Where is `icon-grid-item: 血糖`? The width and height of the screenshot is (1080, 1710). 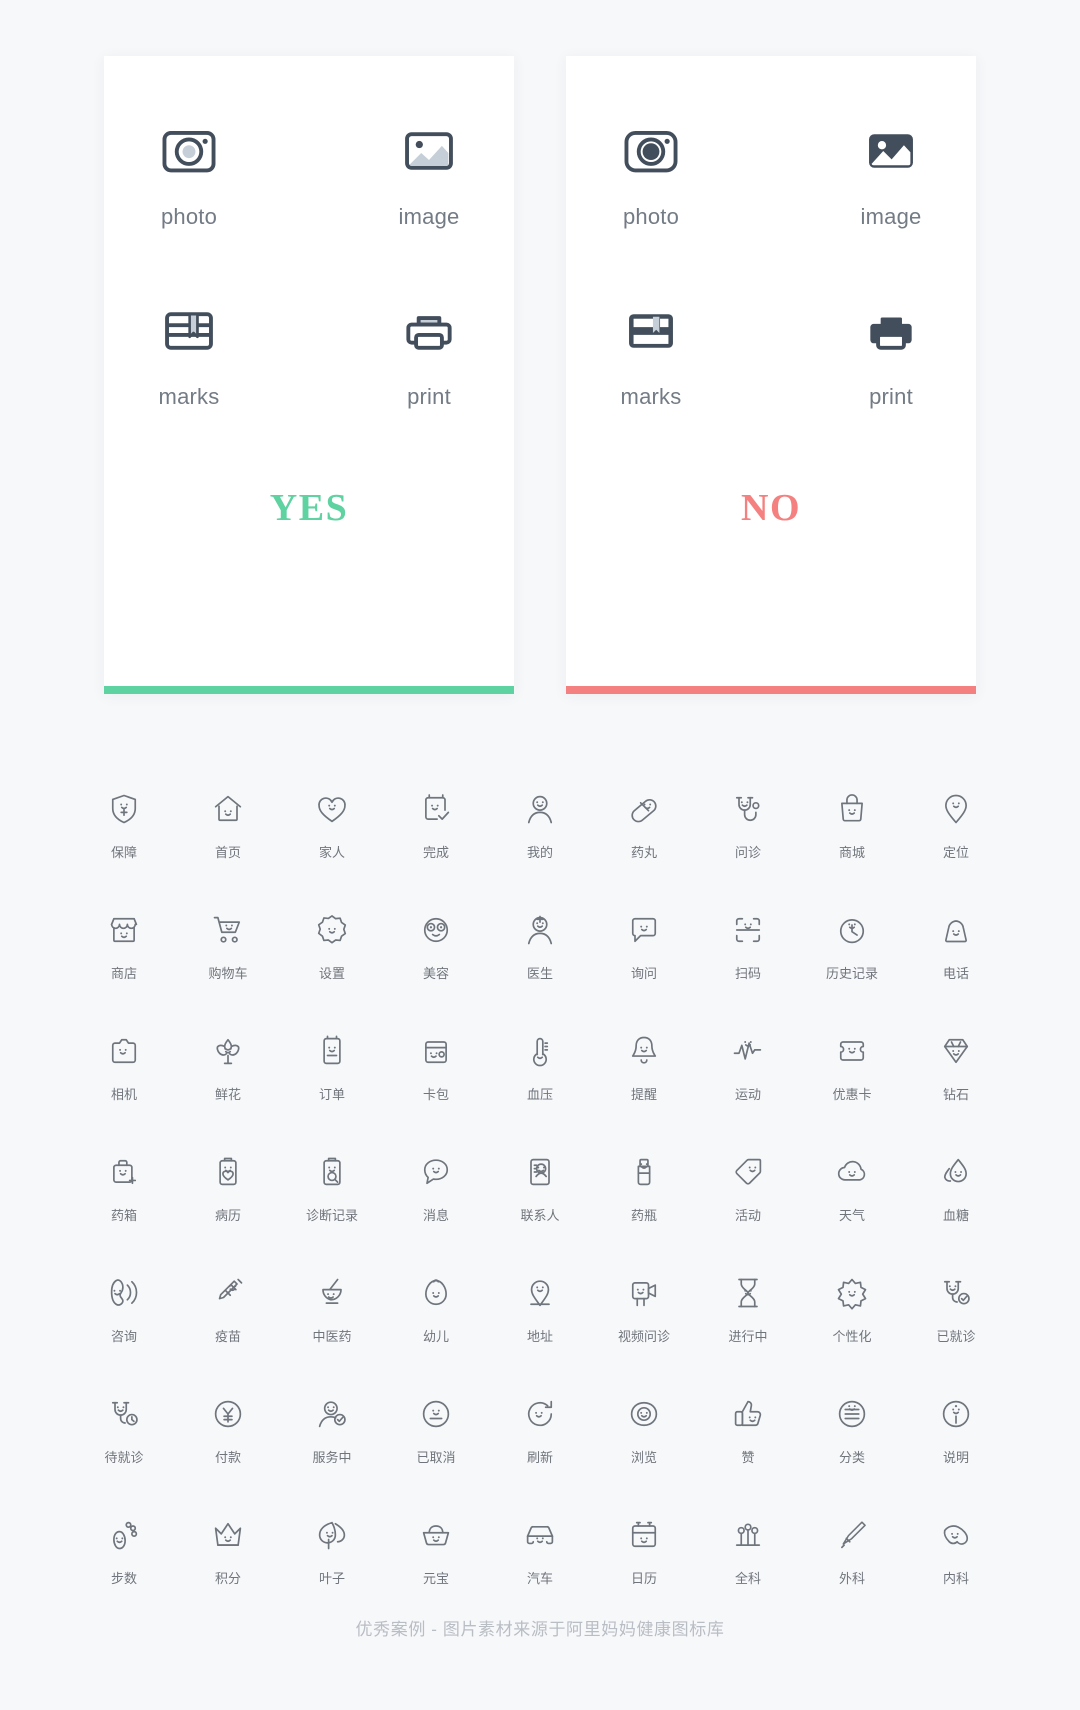 icon-grid-item: 血糖 is located at coordinates (956, 1188).